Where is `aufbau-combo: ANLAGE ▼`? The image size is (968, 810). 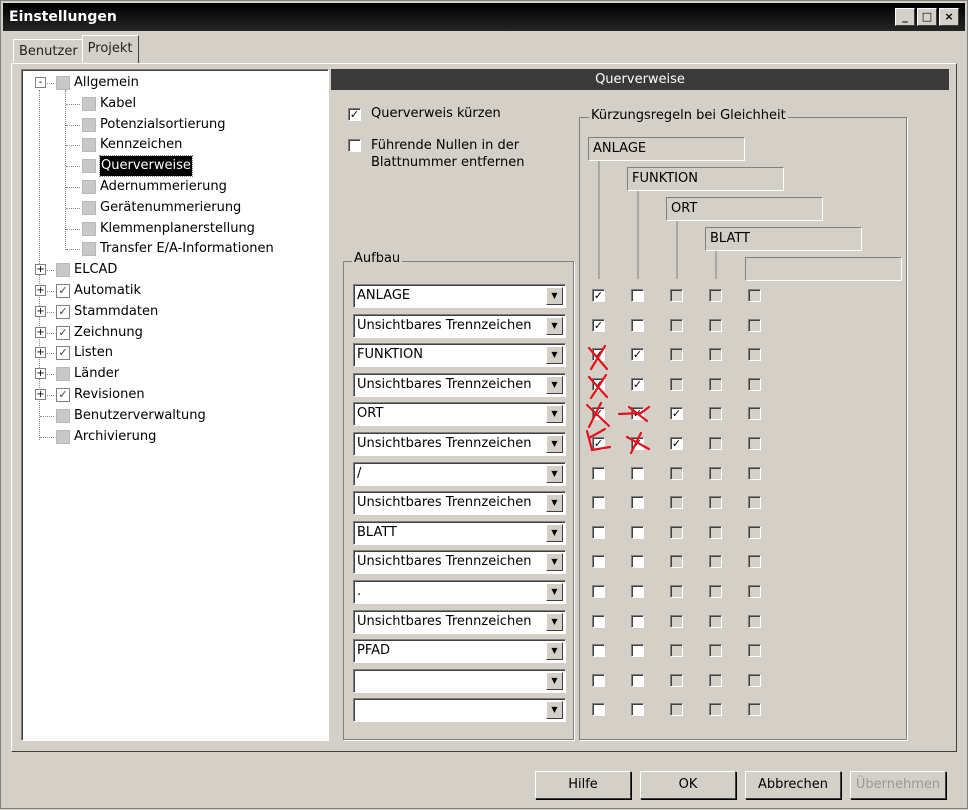 aufbau-combo: ANLAGE ▼ is located at coordinates (459, 296).